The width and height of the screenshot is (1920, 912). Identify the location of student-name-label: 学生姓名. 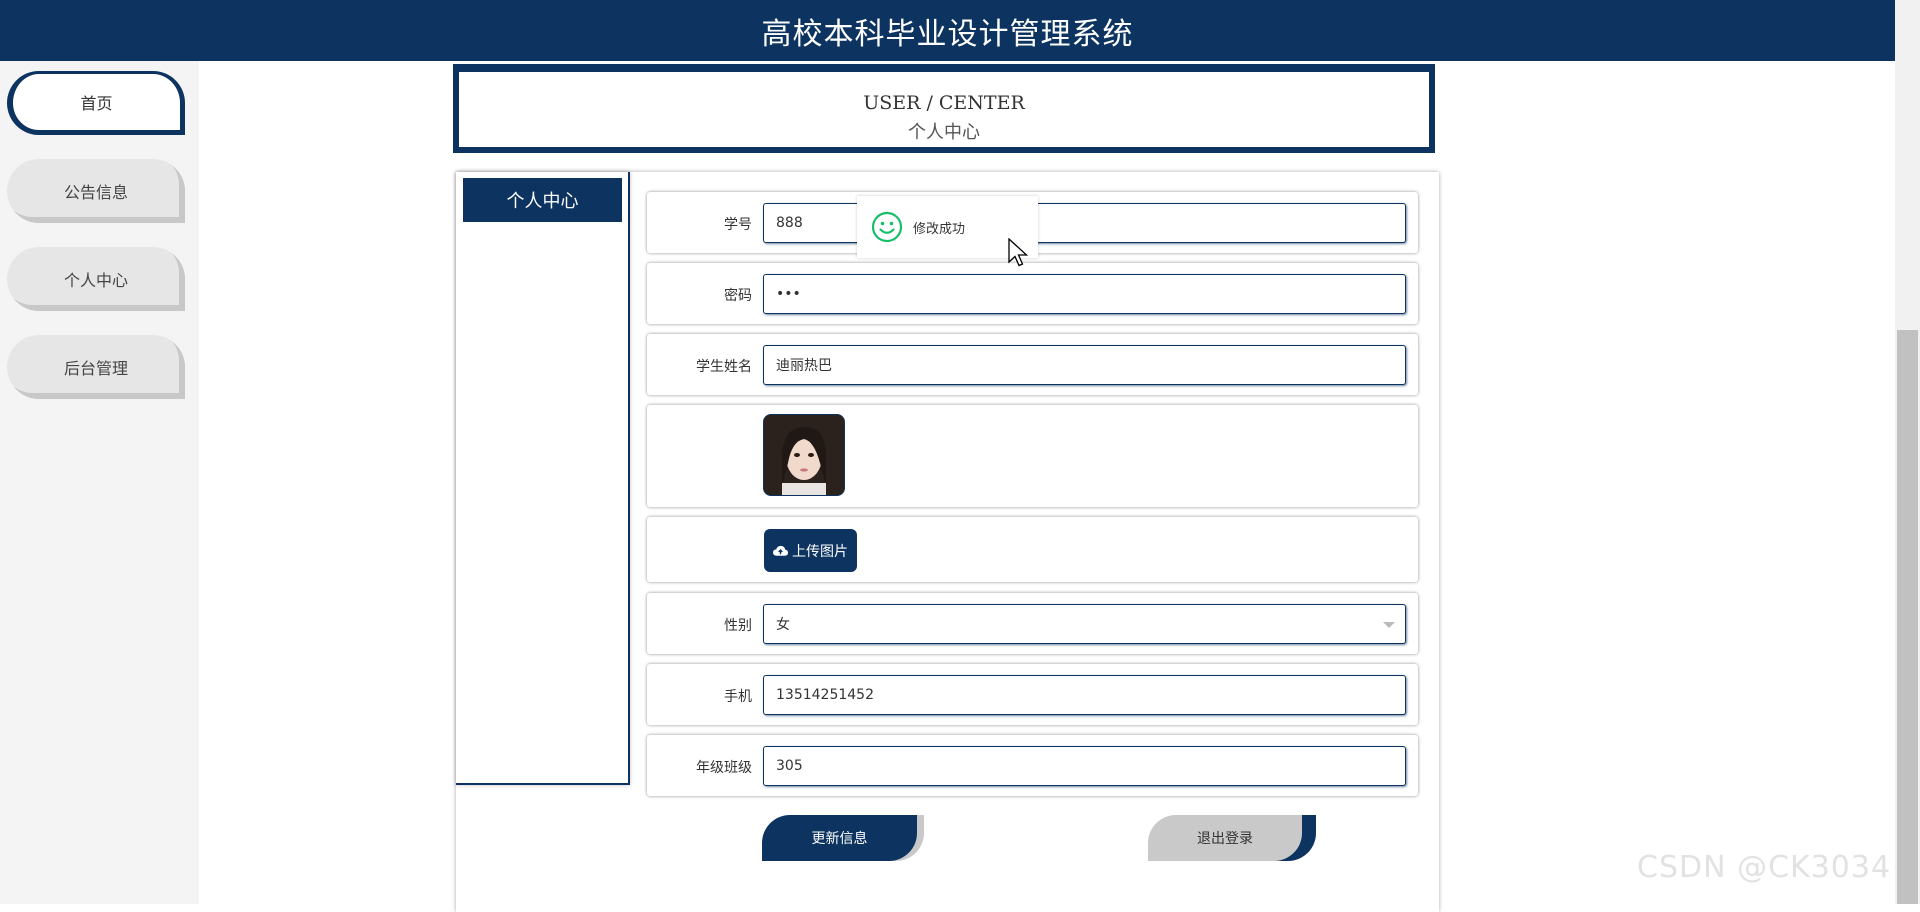
(724, 367).